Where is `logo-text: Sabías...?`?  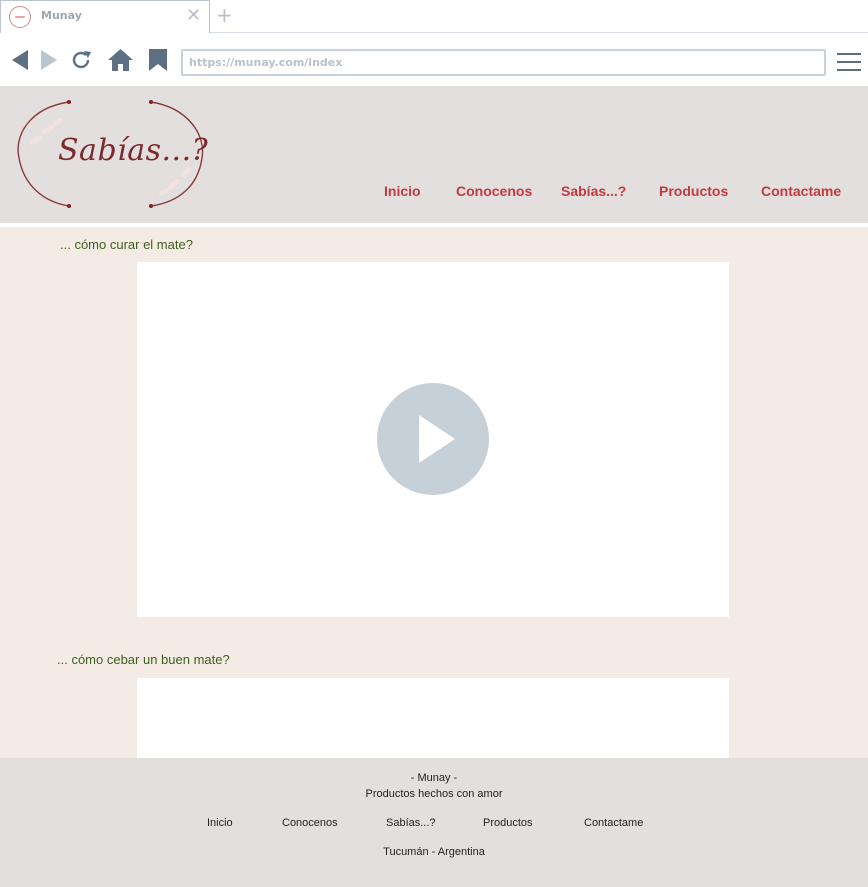 logo-text: Sabías...? is located at coordinates (133, 150).